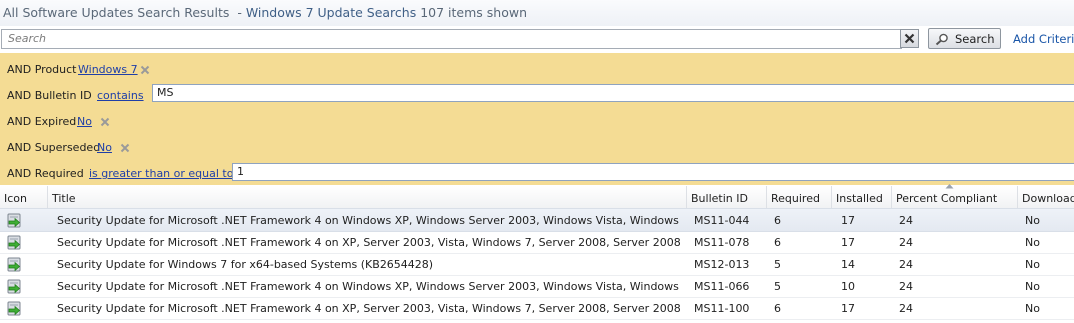 This screenshot has width=1074, height=323. What do you see at coordinates (451, 39) in the screenshot?
I see `search-input: Search` at bounding box center [451, 39].